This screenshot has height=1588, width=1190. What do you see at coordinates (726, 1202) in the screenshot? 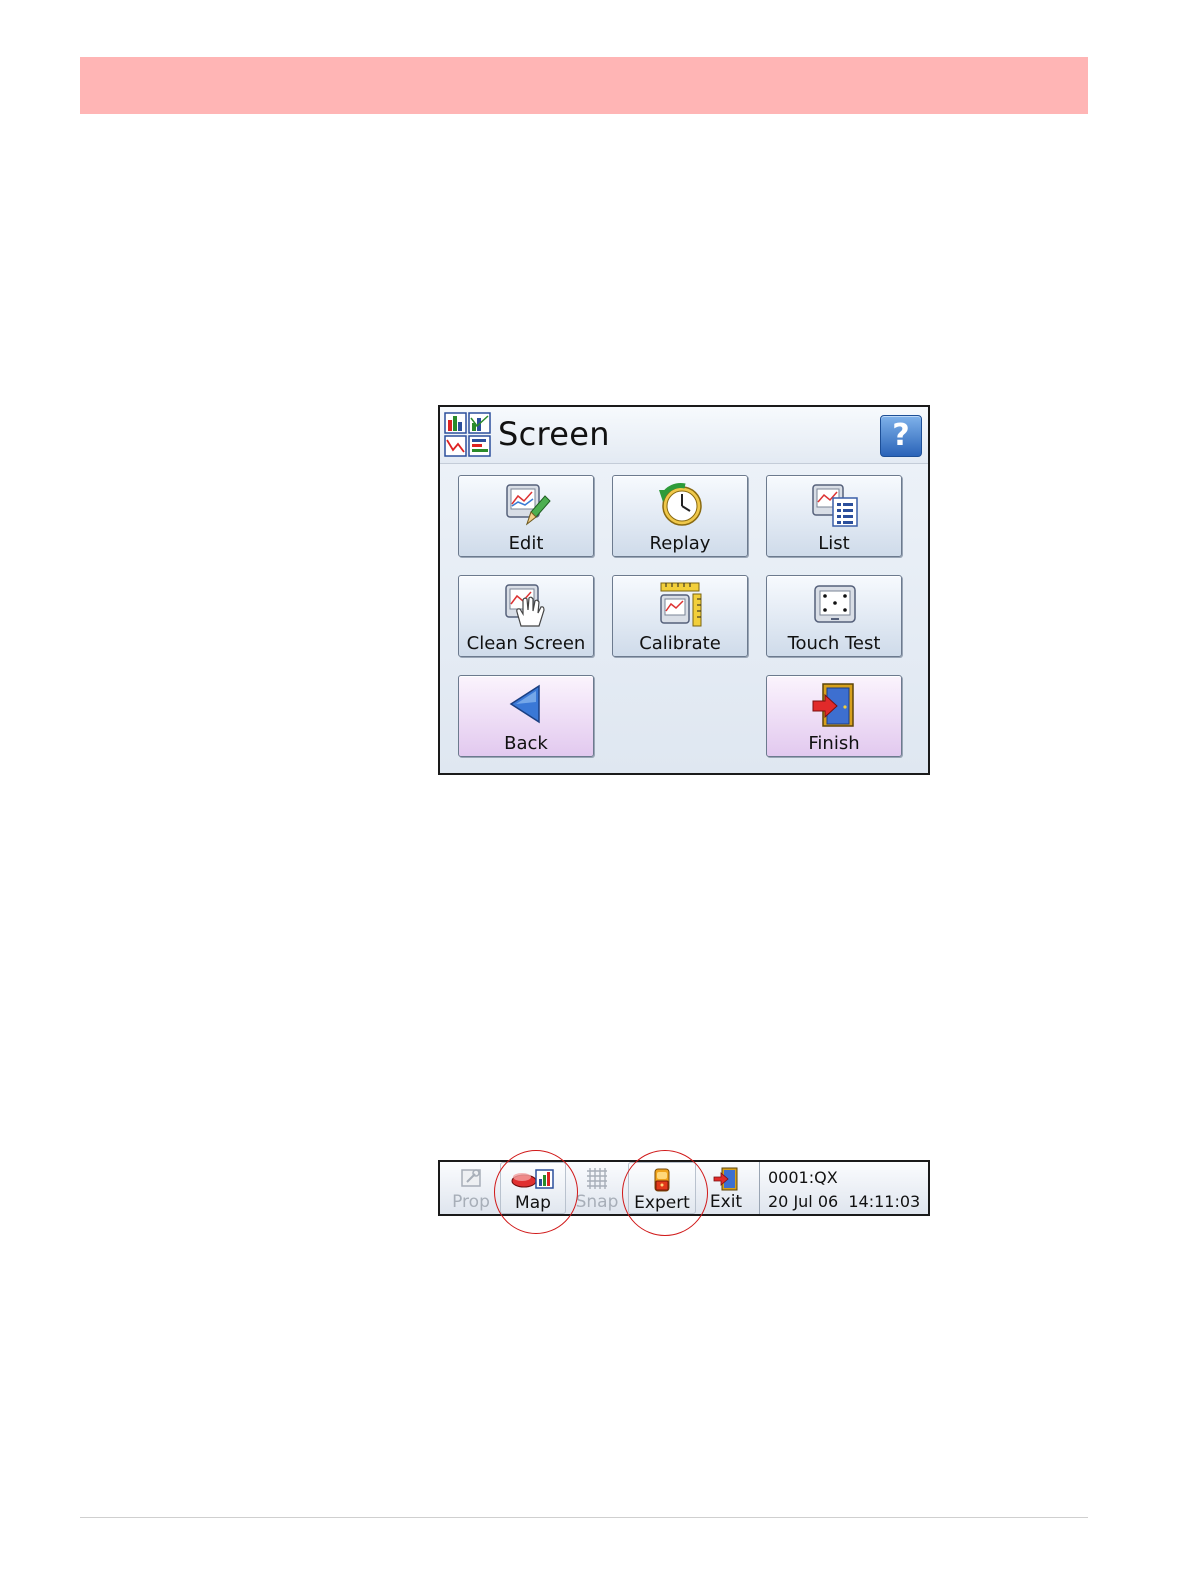
I see `exit-label: Exit` at bounding box center [726, 1202].